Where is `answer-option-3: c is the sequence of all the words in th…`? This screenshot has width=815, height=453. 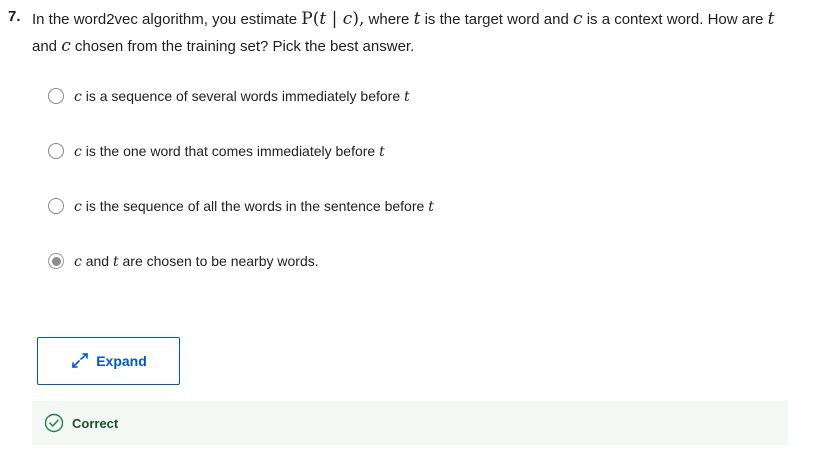 answer-option-3: c is the sequence of all the words in th… is located at coordinates (241, 206).